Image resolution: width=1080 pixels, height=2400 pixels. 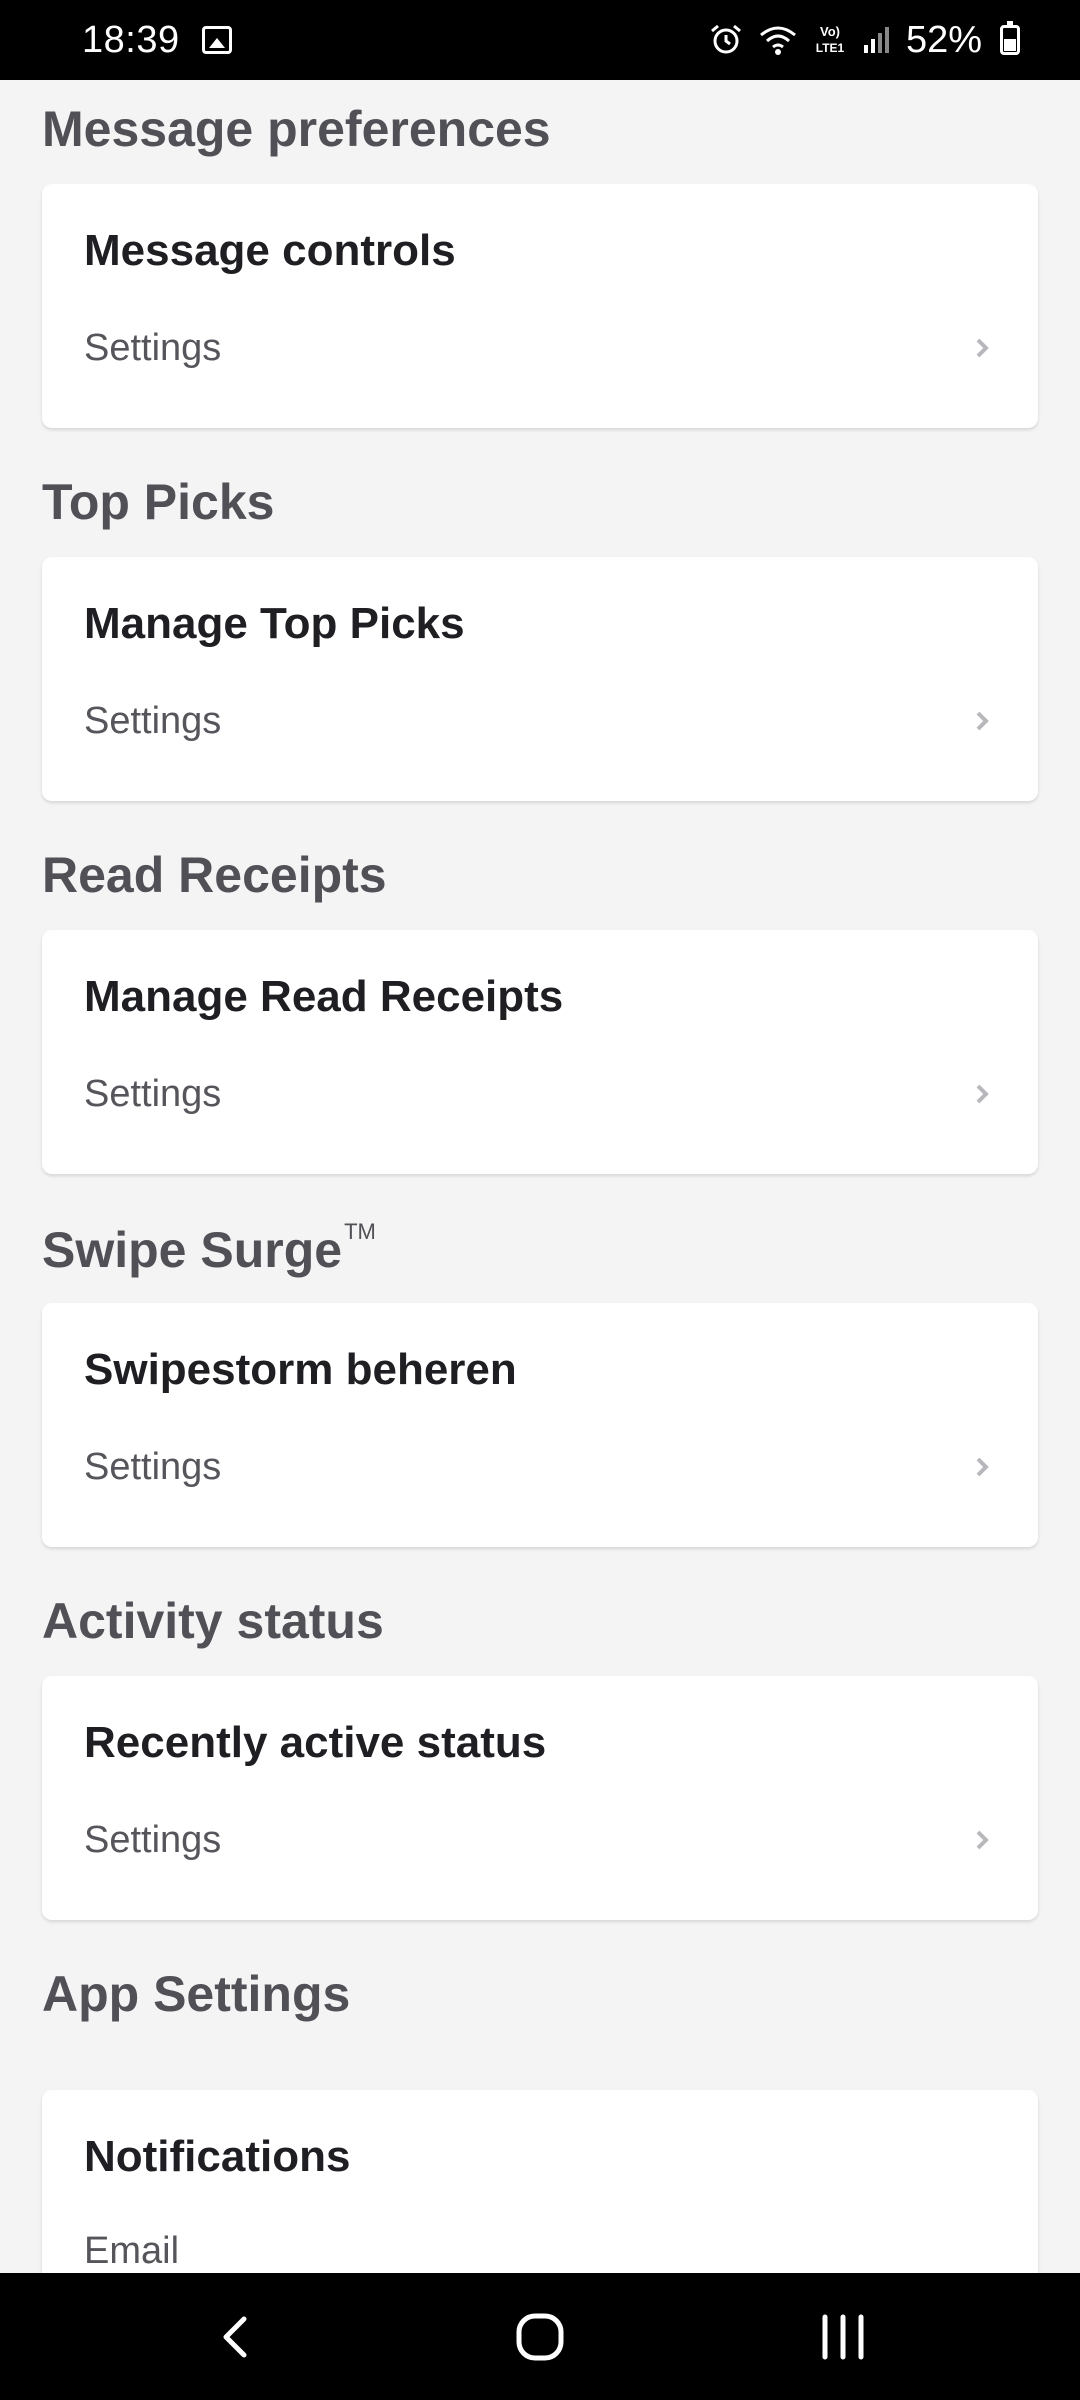 I want to click on card-recently-active-status: Recently active status Settings, so click(x=540, y=1798).